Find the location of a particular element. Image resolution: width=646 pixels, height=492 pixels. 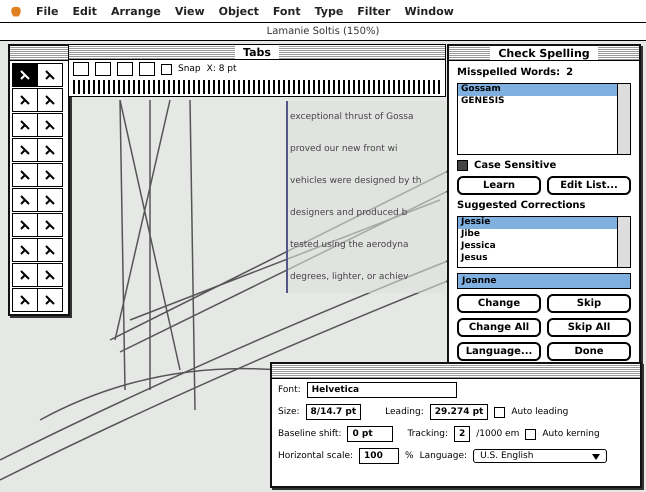

title-bar: Check Spelling is located at coordinates (544, 53).